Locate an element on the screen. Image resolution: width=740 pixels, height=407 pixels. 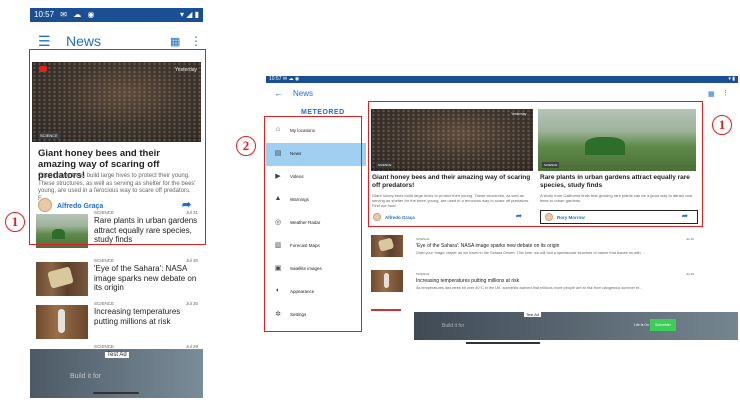
wifi-icon: ▾ is located at coordinates (181, 14).